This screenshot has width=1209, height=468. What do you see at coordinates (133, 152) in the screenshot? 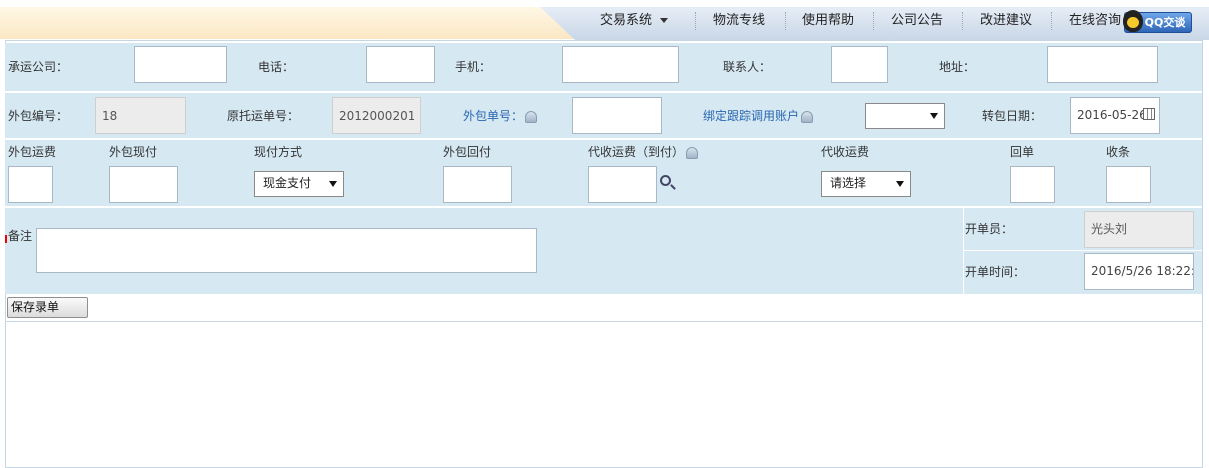
I see `outsource-prepaid-label: 外包现付` at bounding box center [133, 152].